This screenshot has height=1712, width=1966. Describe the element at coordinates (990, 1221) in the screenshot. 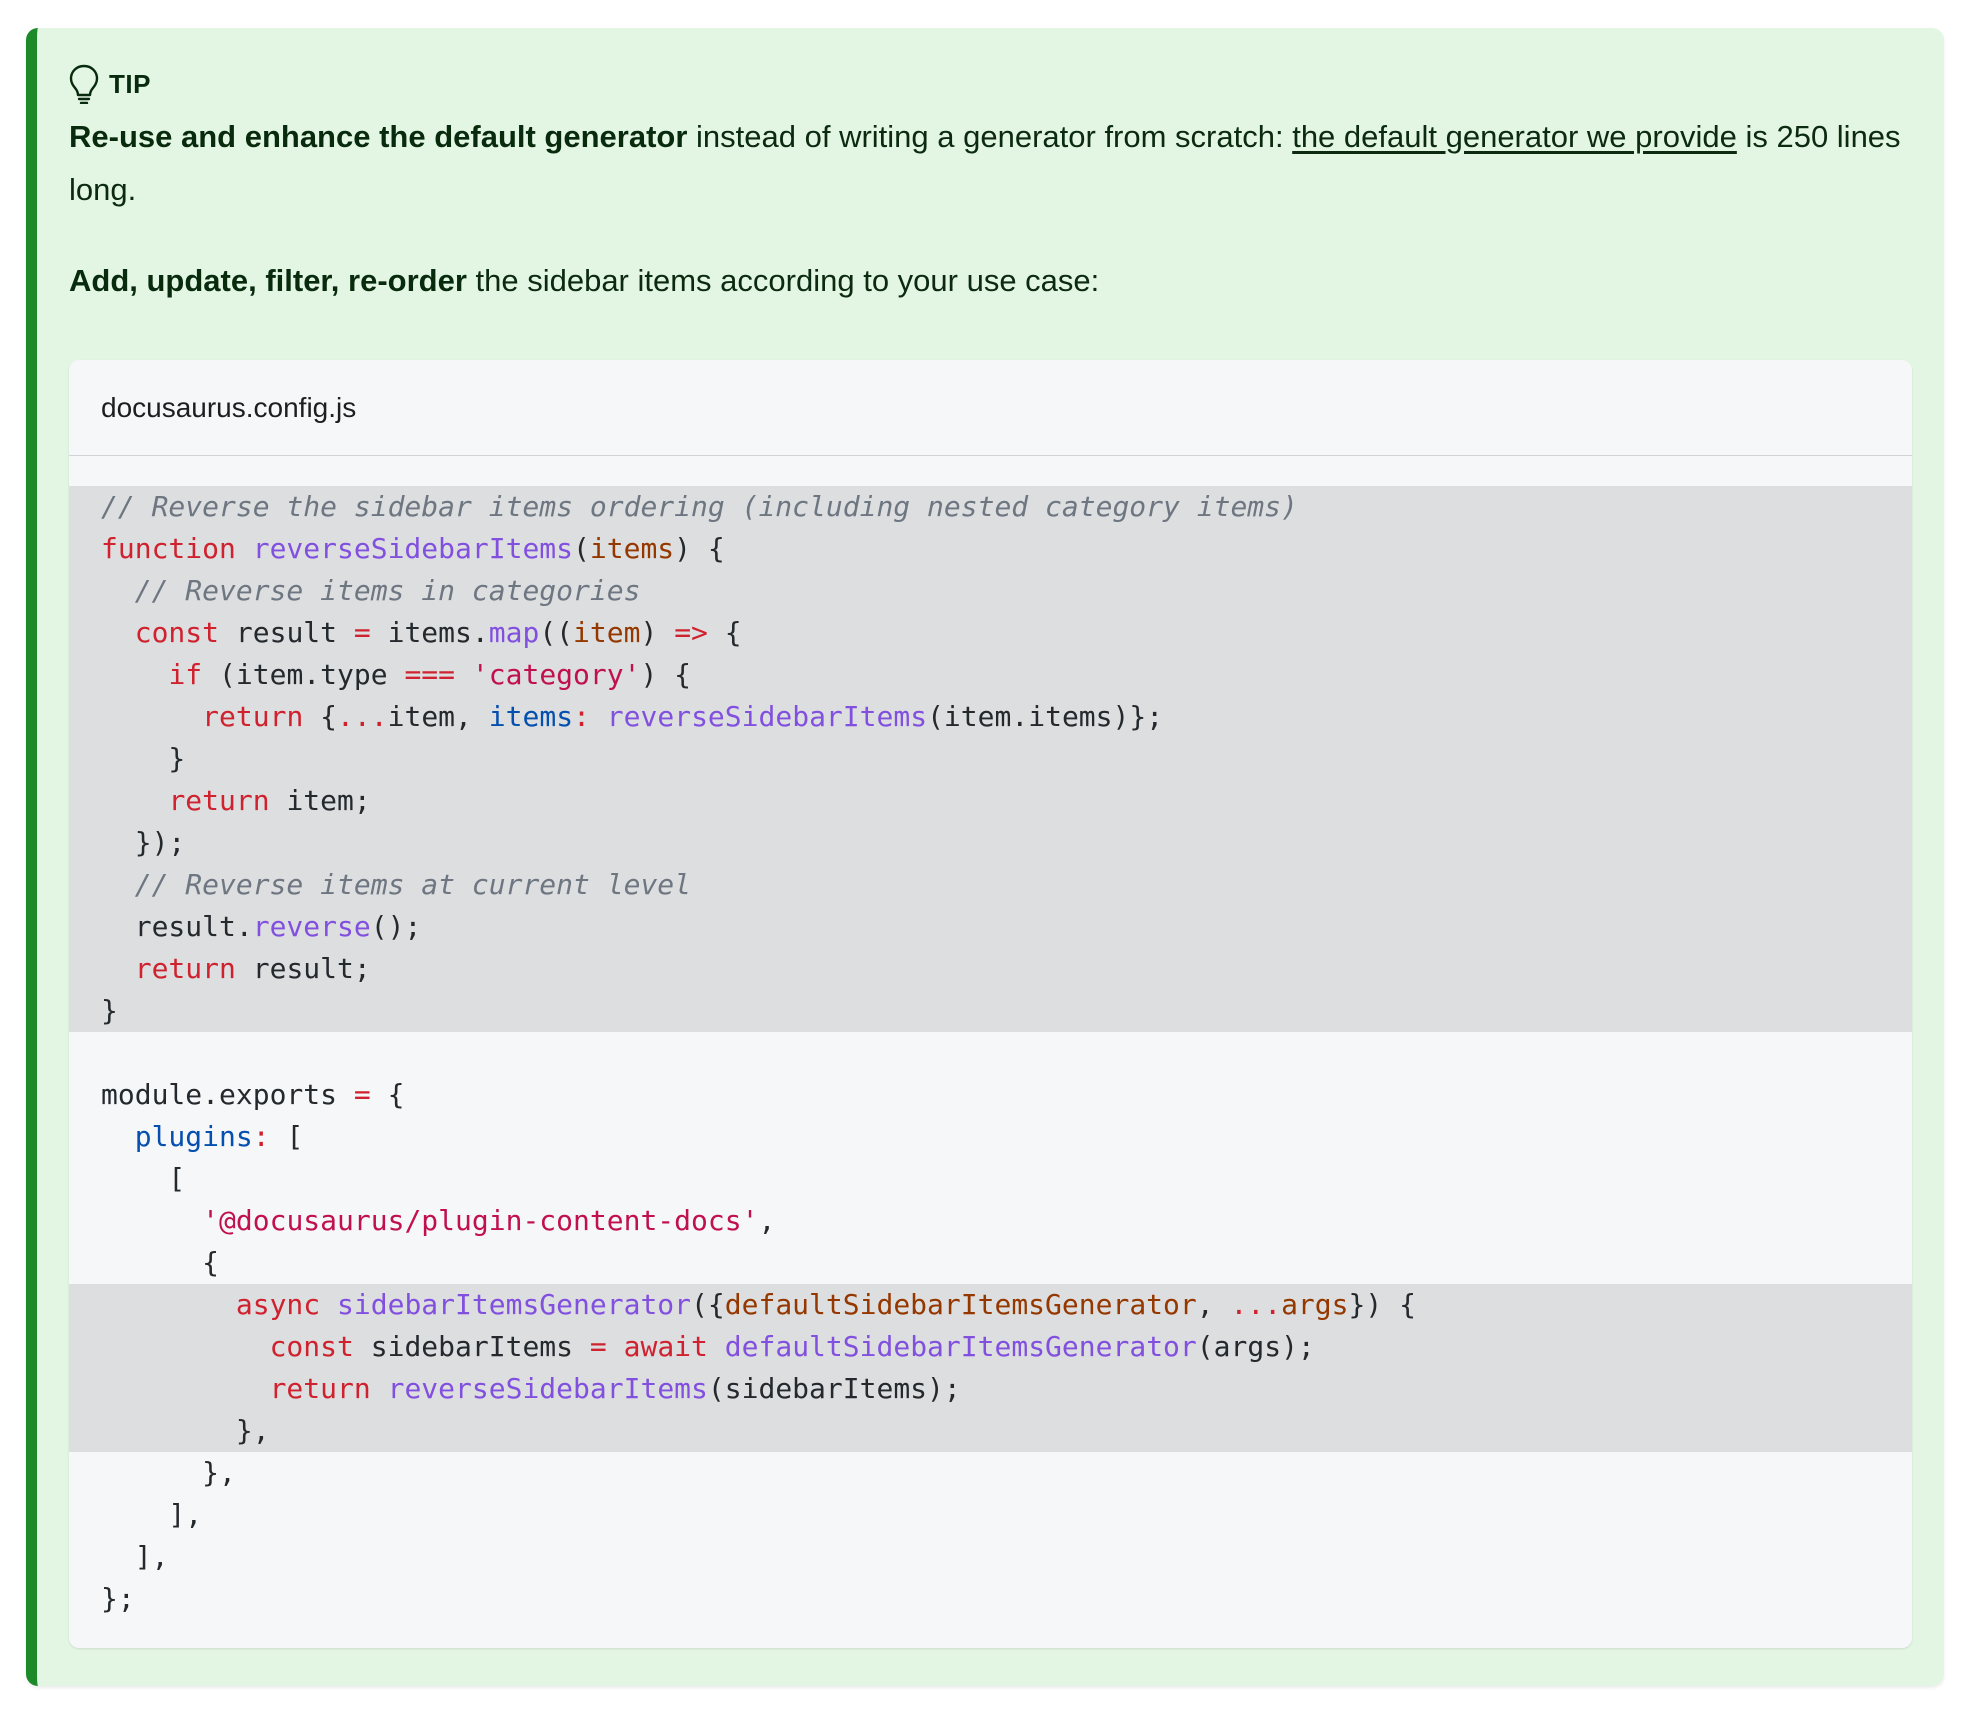

I see `code-line: '@docusaurus/plugin-content-docs',` at that location.